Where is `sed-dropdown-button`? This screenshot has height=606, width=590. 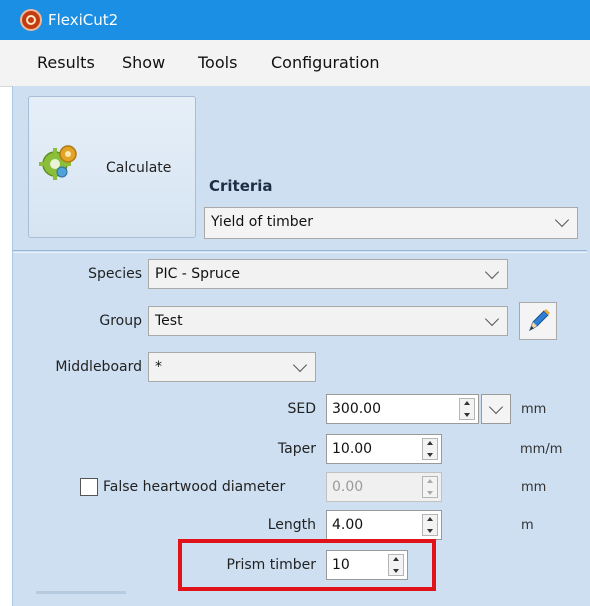 sed-dropdown-button is located at coordinates (496, 409).